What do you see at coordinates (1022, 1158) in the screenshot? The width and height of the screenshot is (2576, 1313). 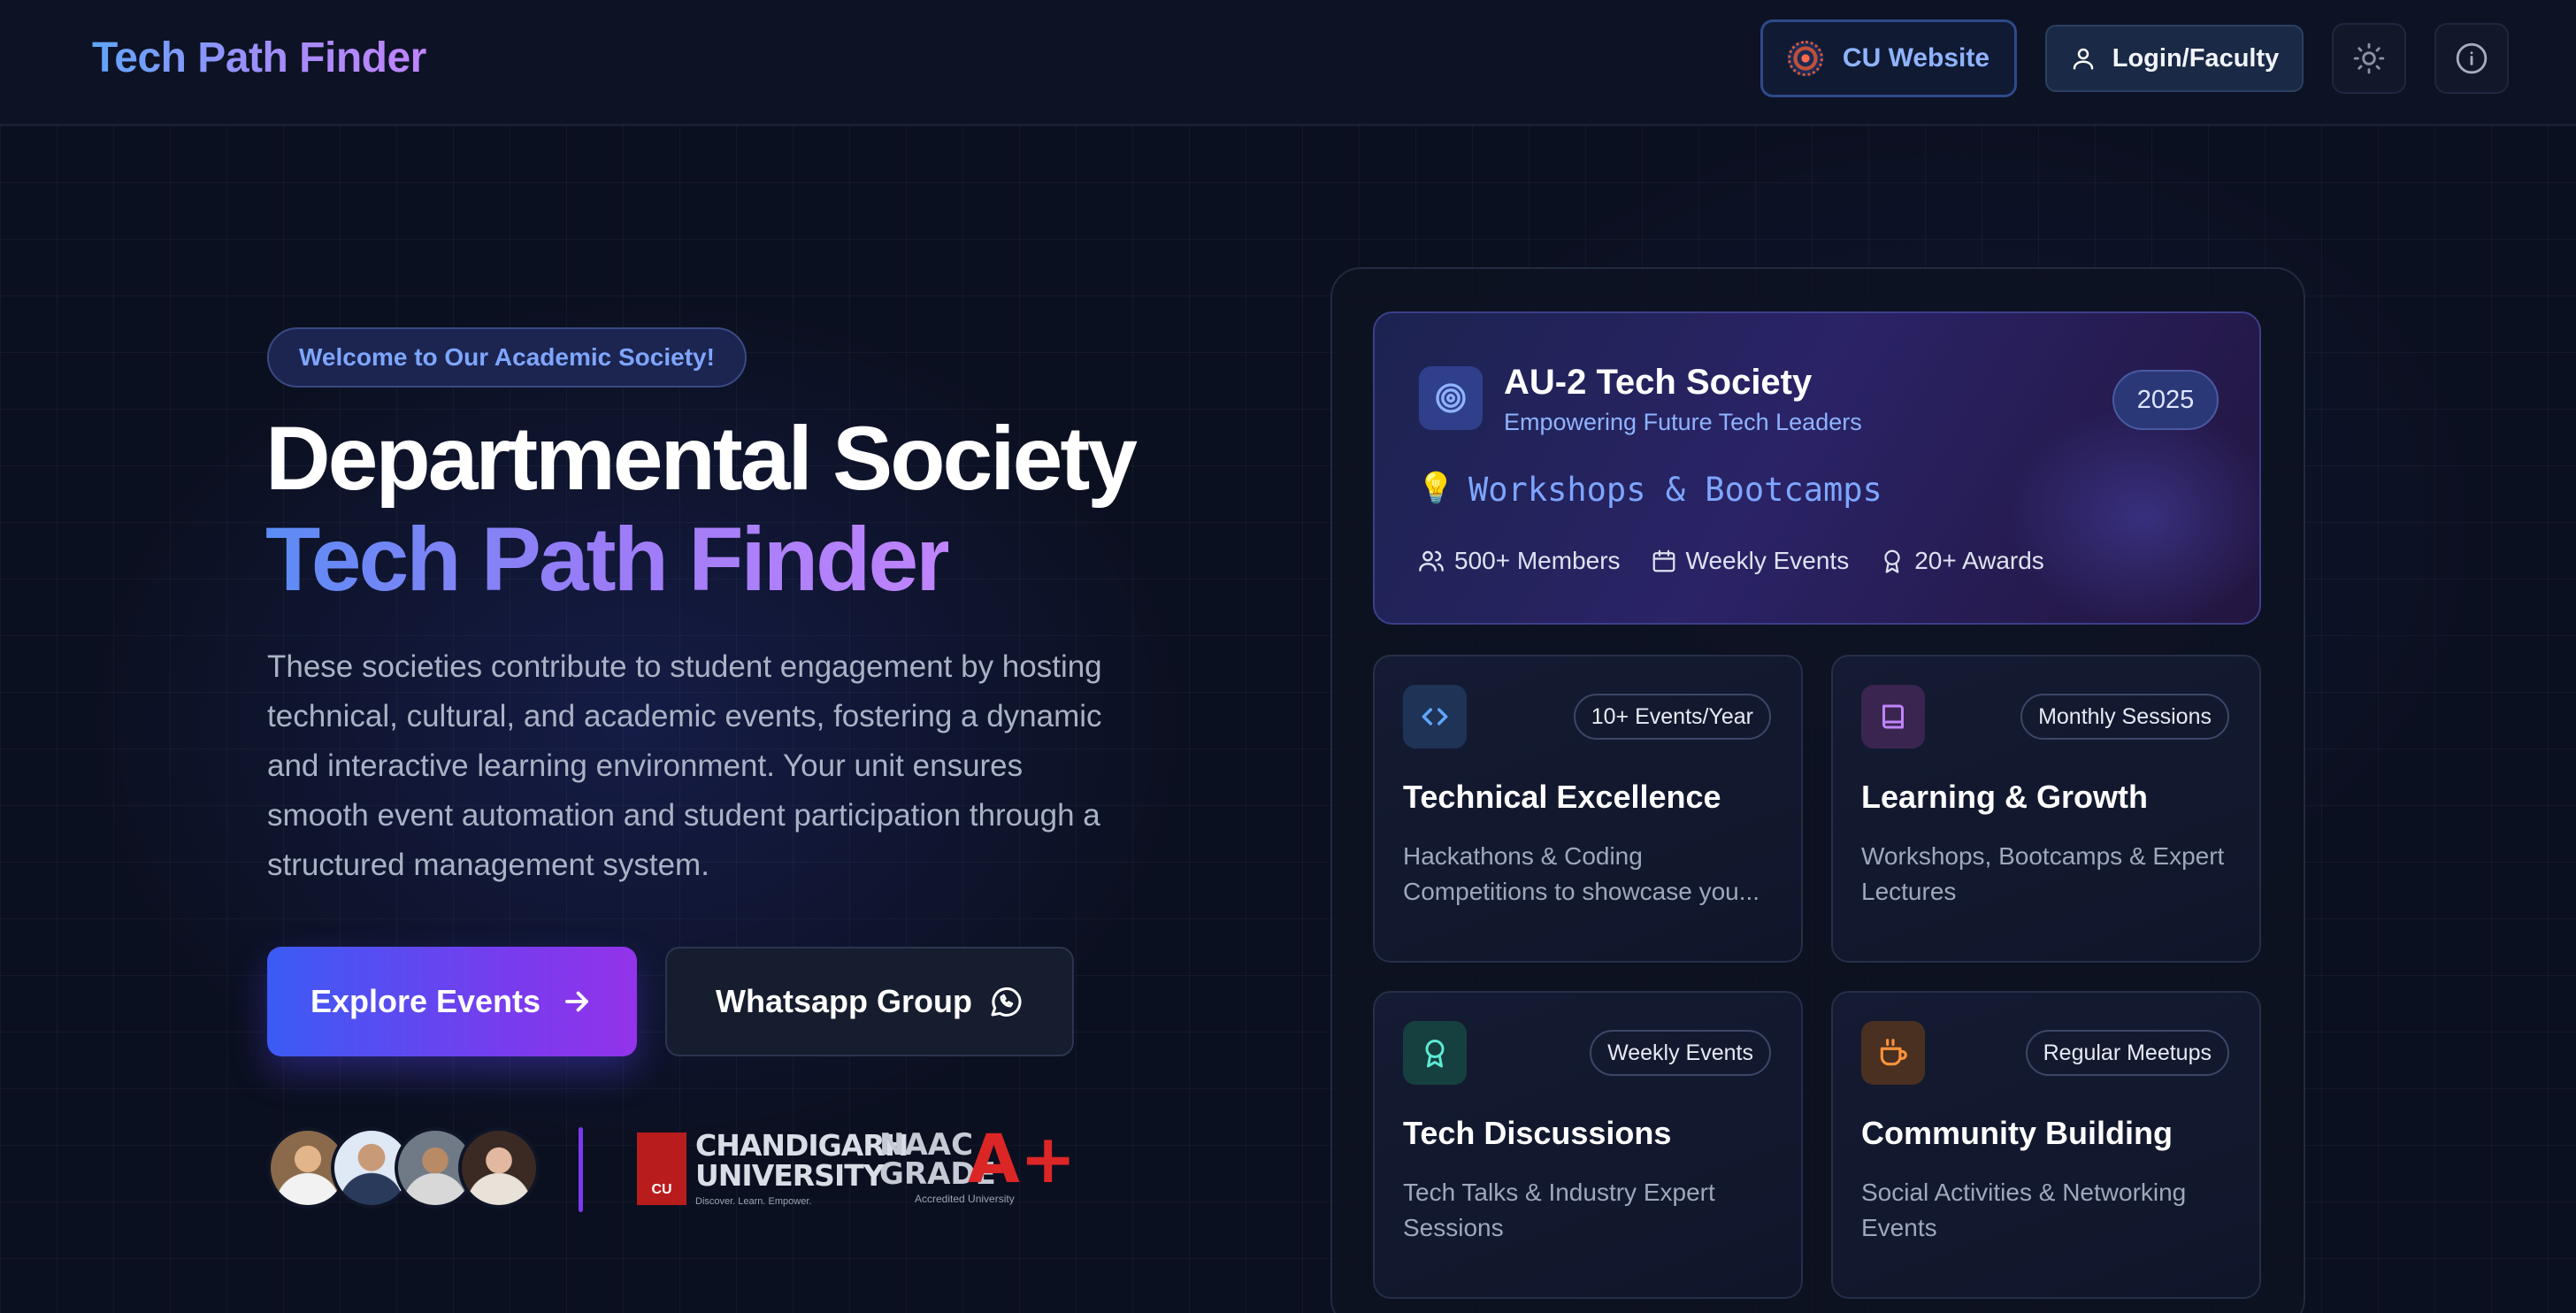 I see `naac-grade: A+` at bounding box center [1022, 1158].